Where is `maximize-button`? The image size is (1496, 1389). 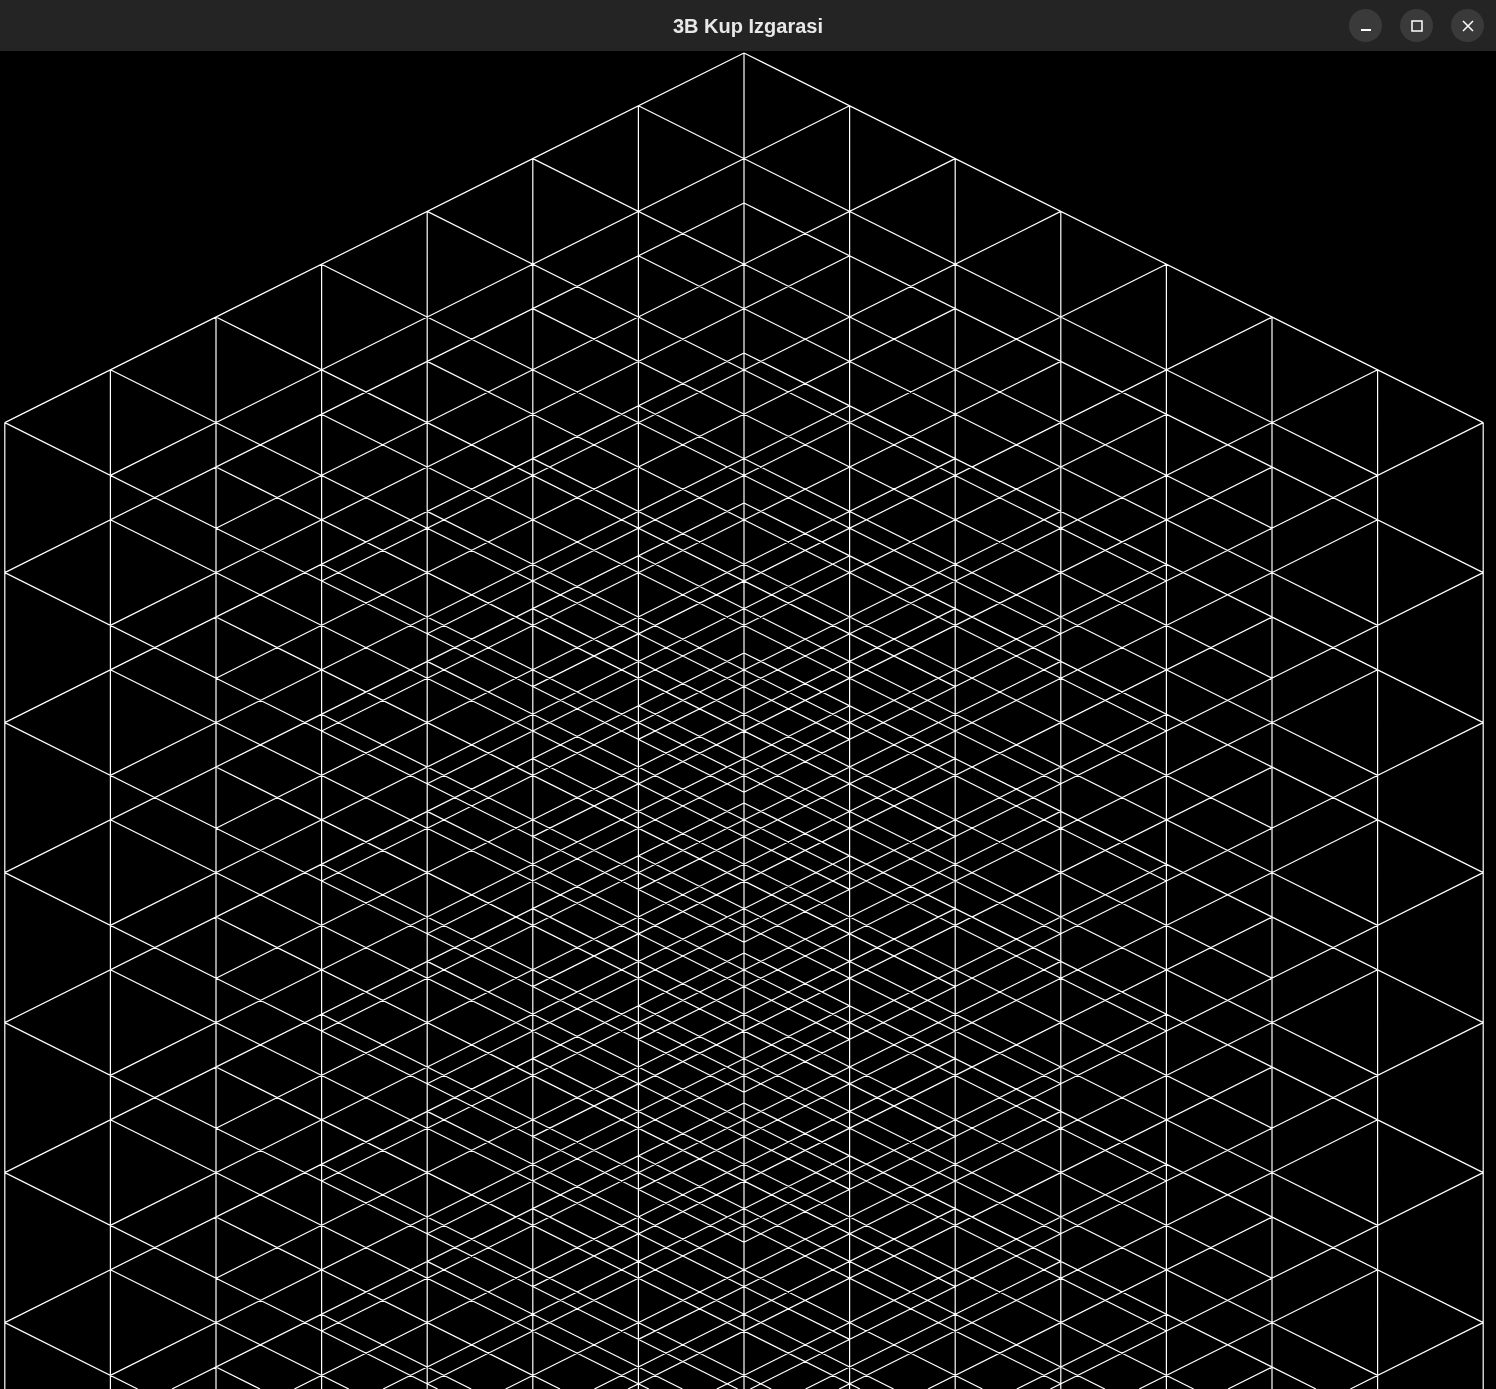 maximize-button is located at coordinates (1416, 25).